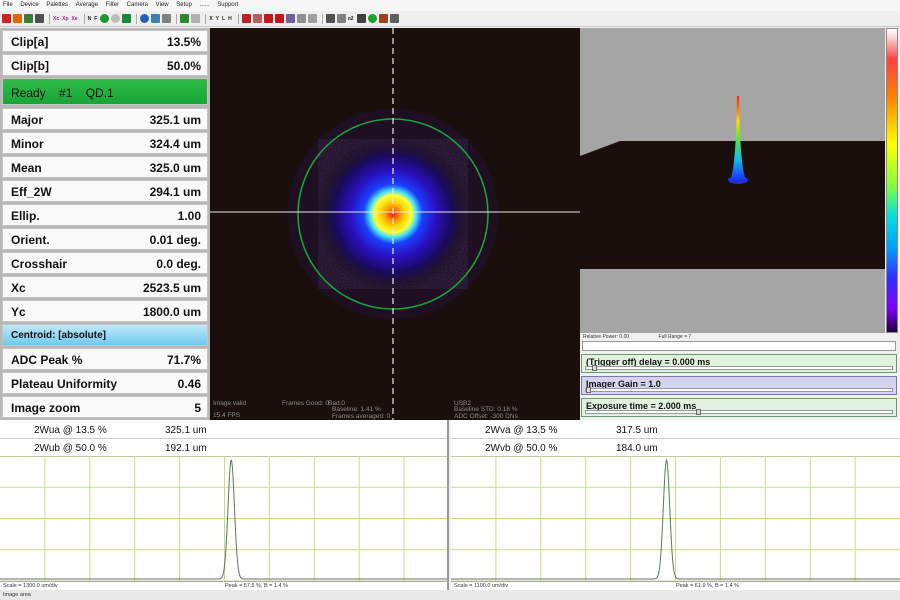 The width and height of the screenshot is (900, 600). I want to click on menu-average: Average, so click(87, 5).